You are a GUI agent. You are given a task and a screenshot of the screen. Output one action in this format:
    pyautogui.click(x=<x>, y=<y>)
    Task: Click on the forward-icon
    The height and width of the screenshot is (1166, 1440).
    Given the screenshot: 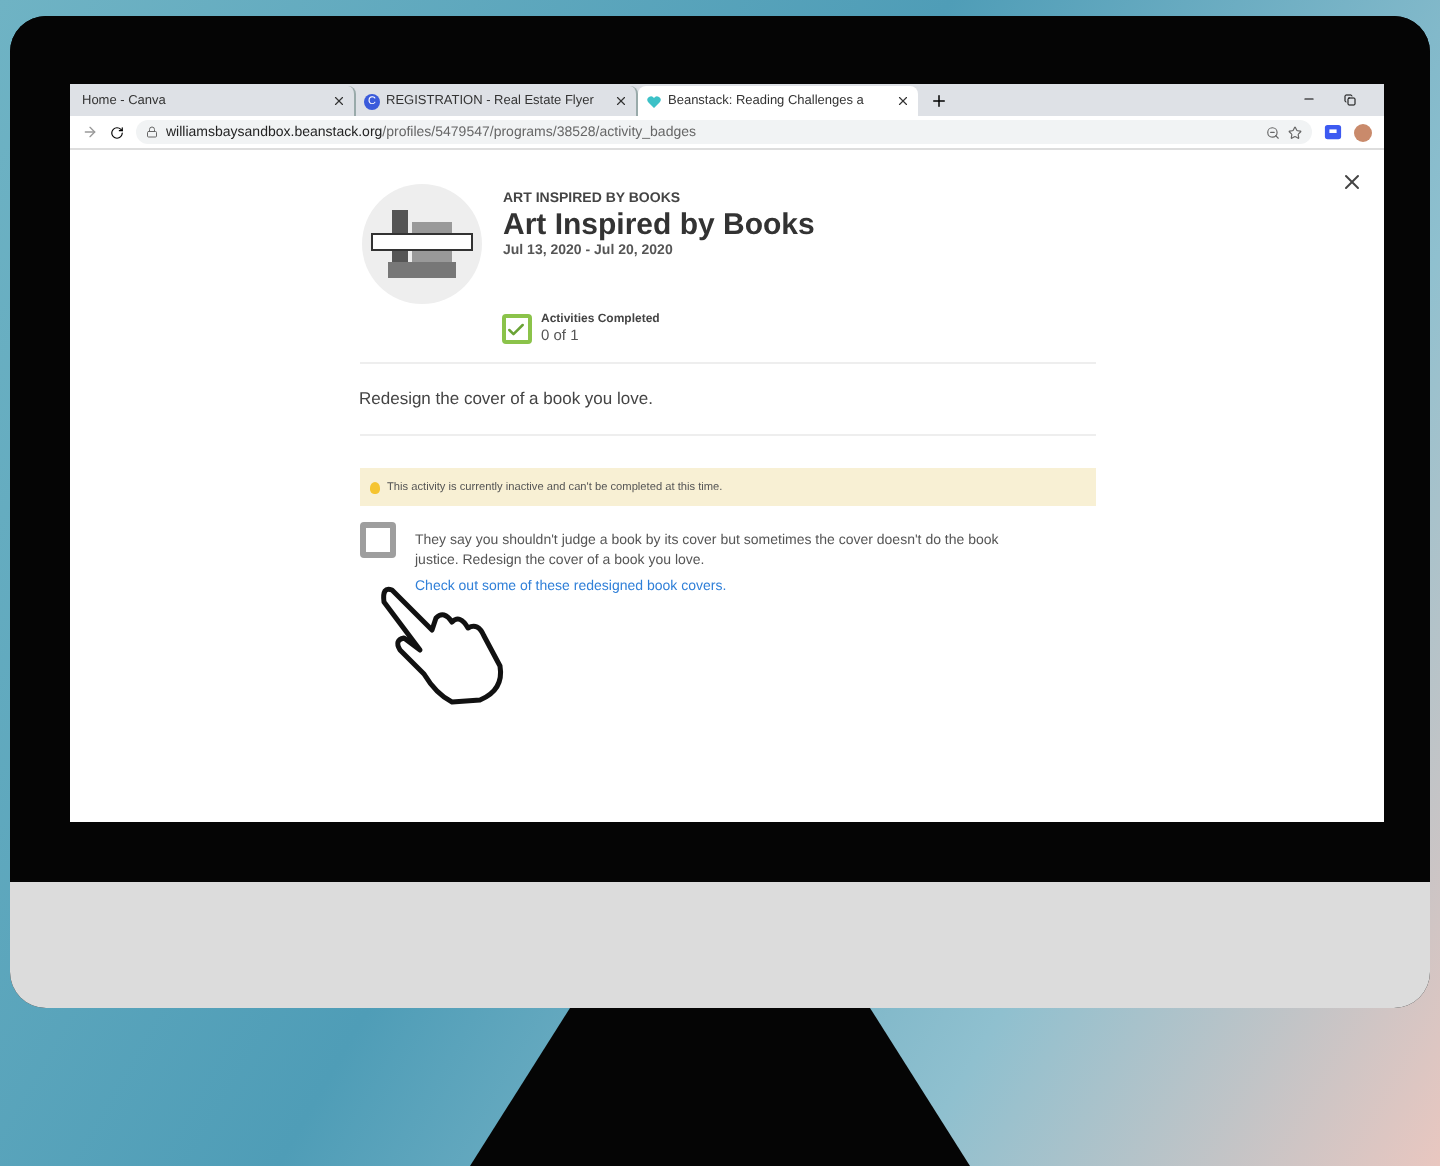 What is the action you would take?
    pyautogui.click(x=90, y=132)
    